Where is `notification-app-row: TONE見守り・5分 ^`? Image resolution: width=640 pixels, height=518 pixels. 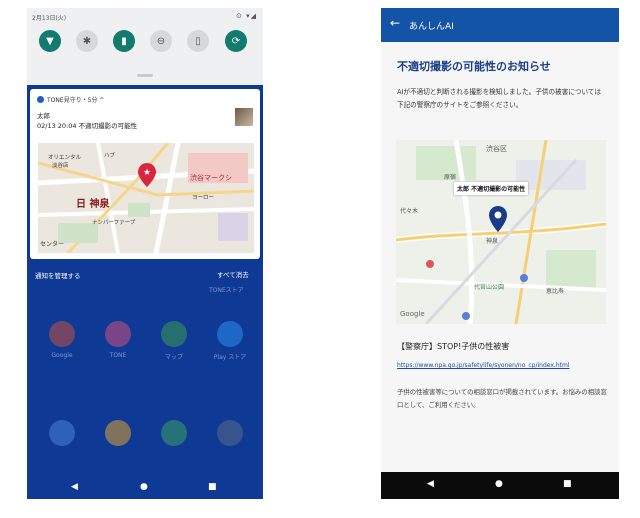 notification-app-row: TONE見守り・5分 ^ is located at coordinates (70, 99).